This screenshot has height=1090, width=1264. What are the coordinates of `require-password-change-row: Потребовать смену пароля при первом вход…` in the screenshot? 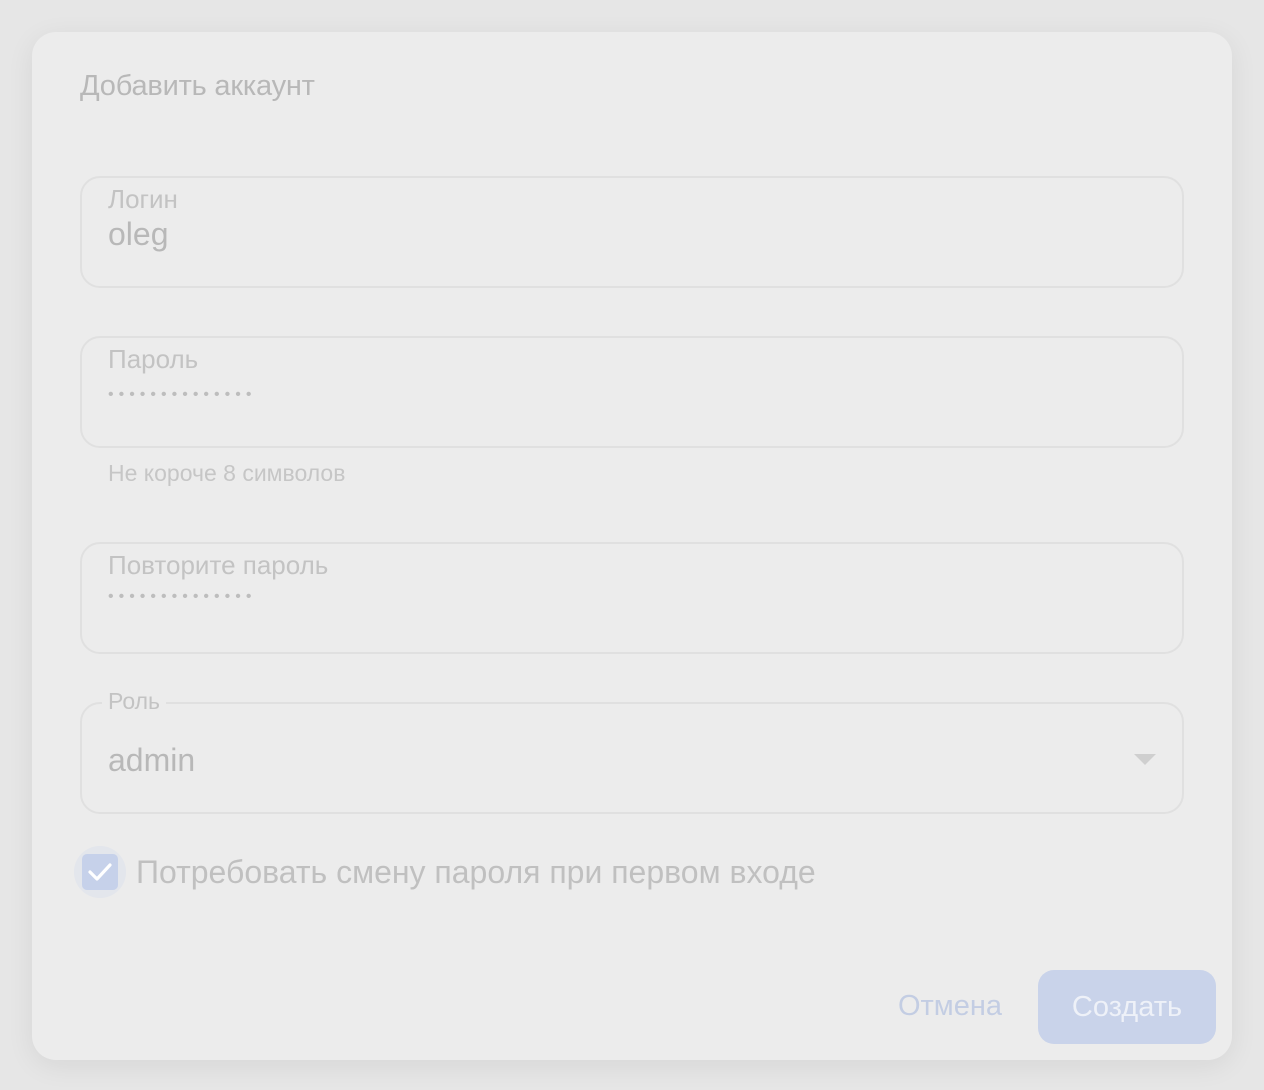 It's located at (445, 872).